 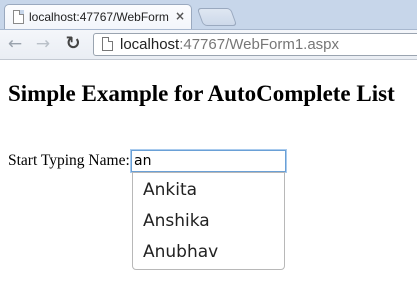 I want to click on browser-tabstrip: localhost:47767/WebForm ×, so click(x=208, y=15).